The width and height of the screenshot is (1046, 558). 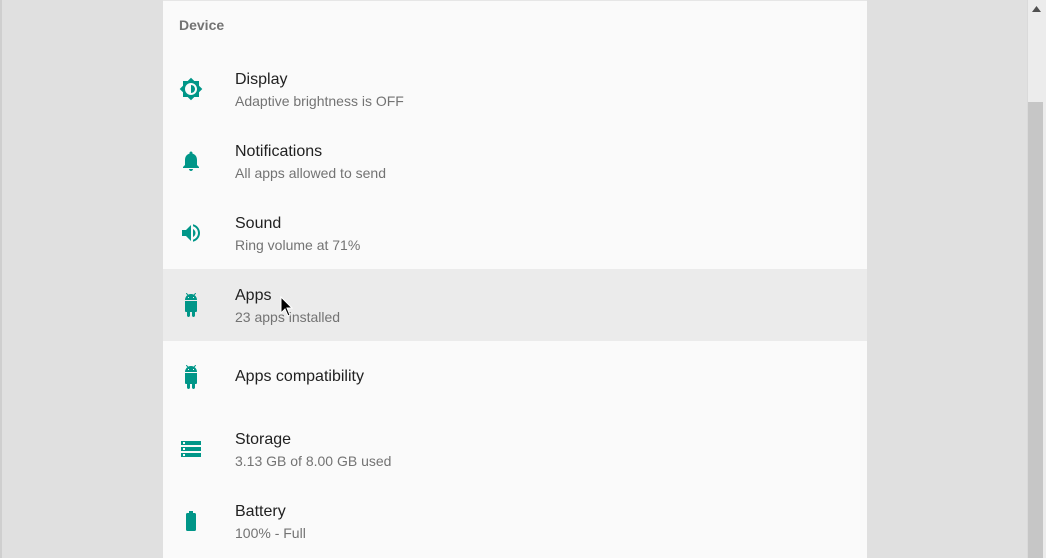 I want to click on item-title: Apps, so click(x=253, y=295).